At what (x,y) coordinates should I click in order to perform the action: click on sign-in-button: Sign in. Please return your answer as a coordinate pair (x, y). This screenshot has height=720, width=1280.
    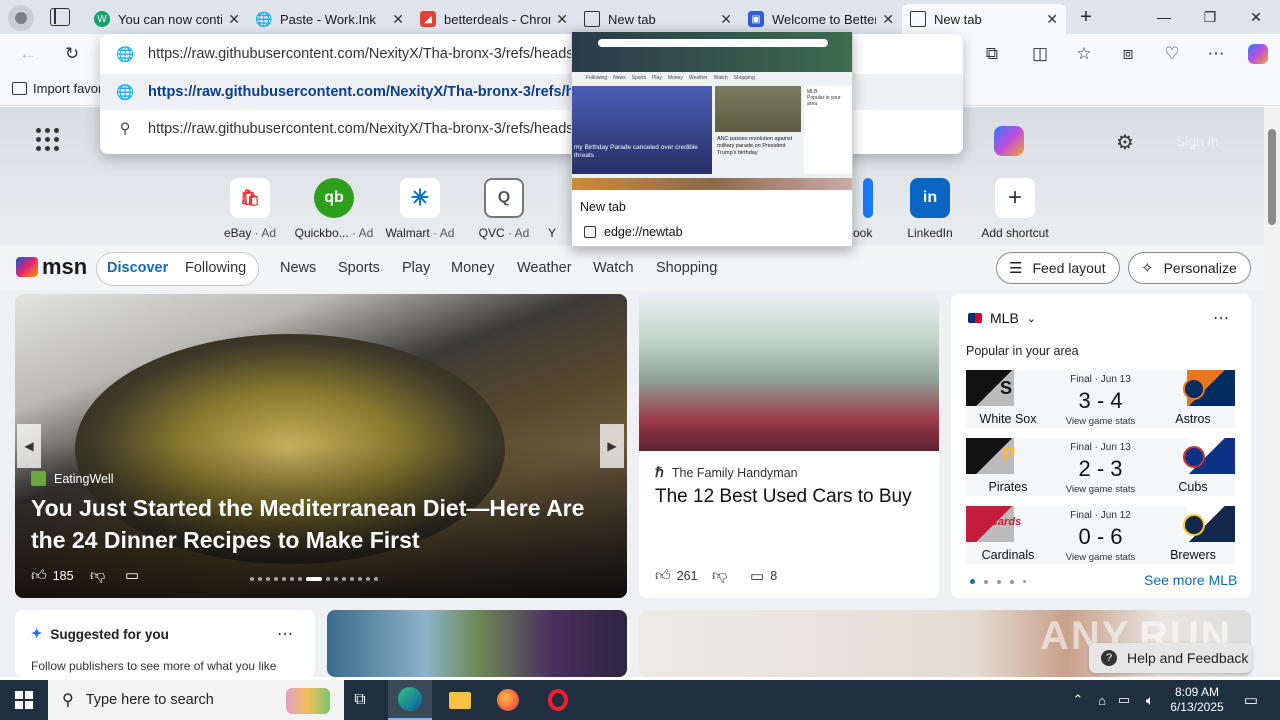
    Looking at the image, I should click on (1197, 141).